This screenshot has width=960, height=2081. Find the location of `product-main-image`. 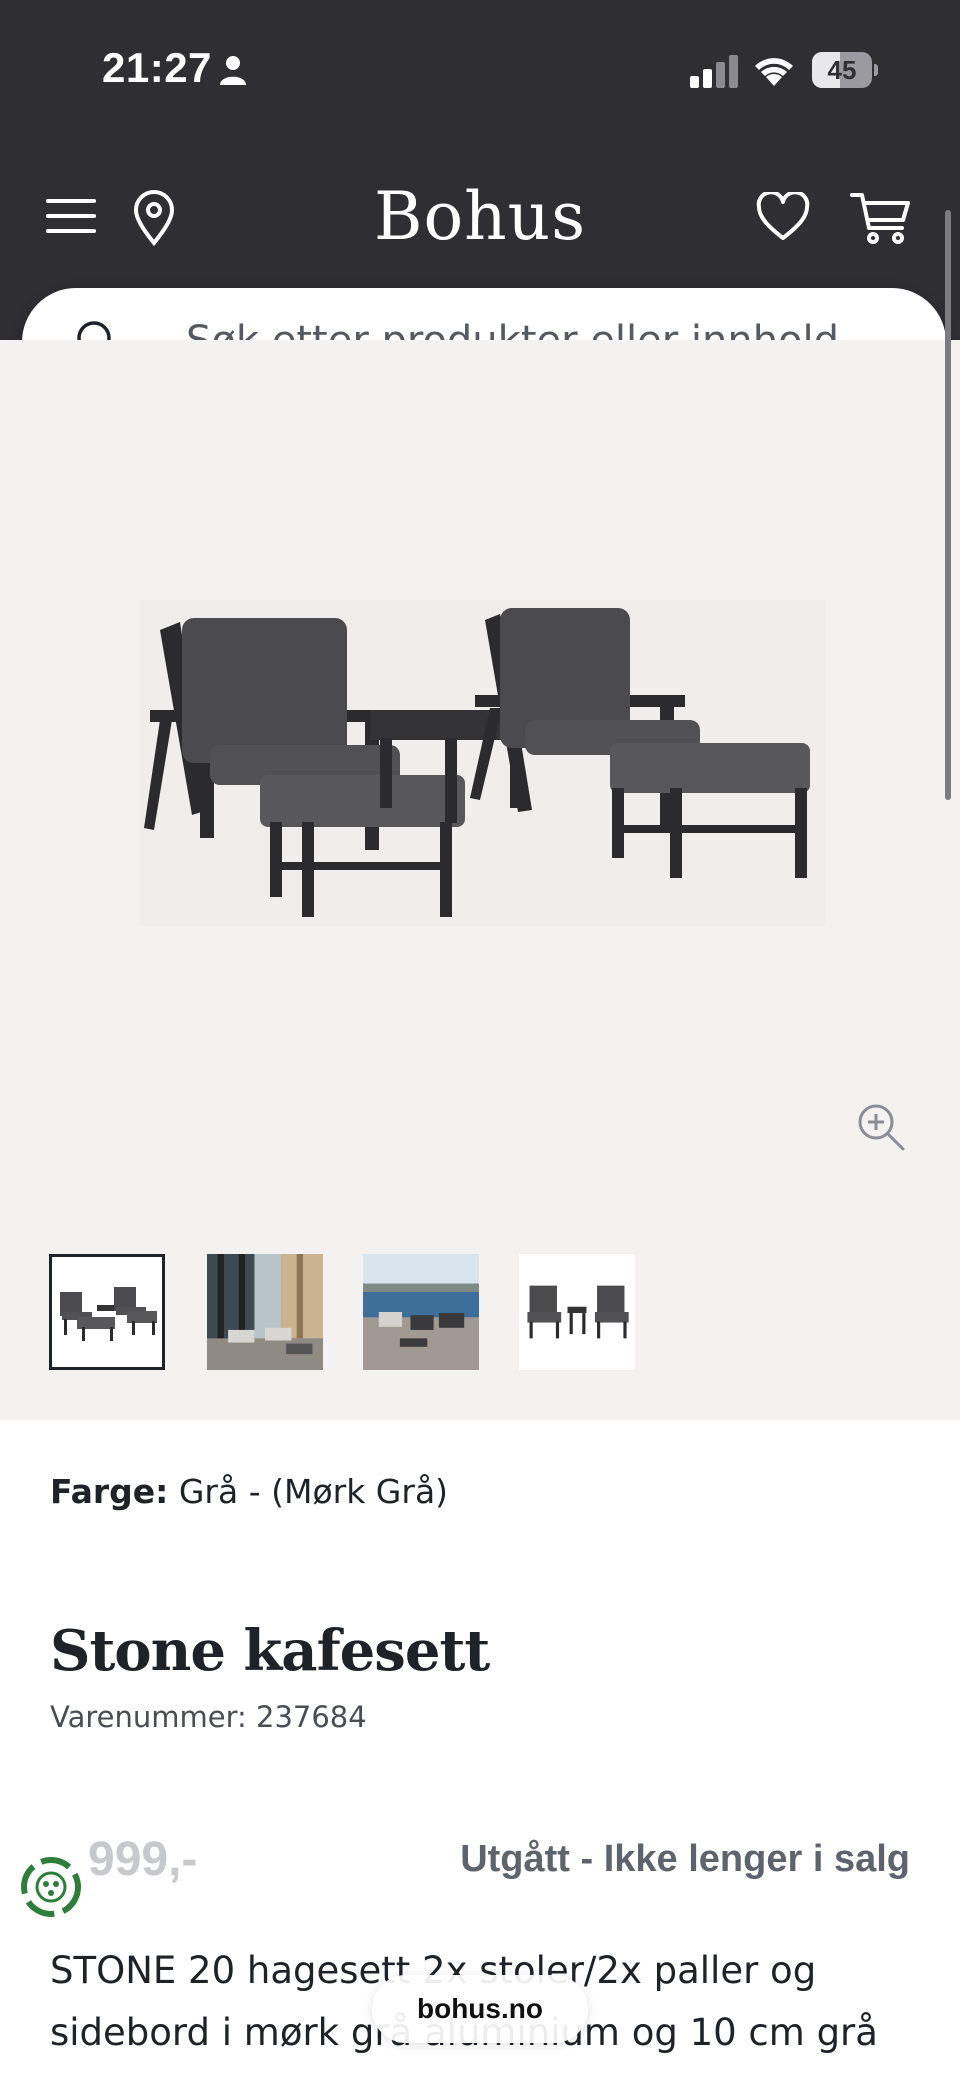

product-main-image is located at coordinates (483, 763).